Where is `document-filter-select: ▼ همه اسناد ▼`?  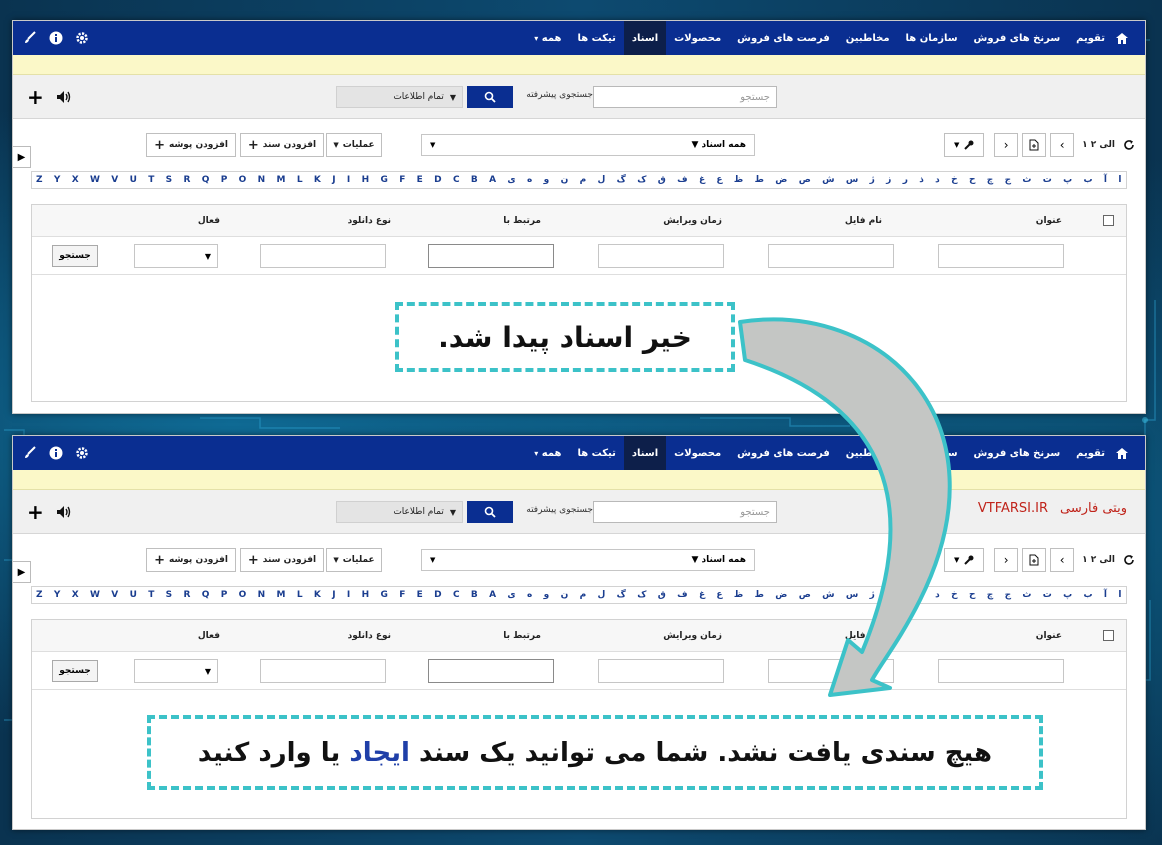 document-filter-select: ▼ همه اسناد ▼ is located at coordinates (588, 145).